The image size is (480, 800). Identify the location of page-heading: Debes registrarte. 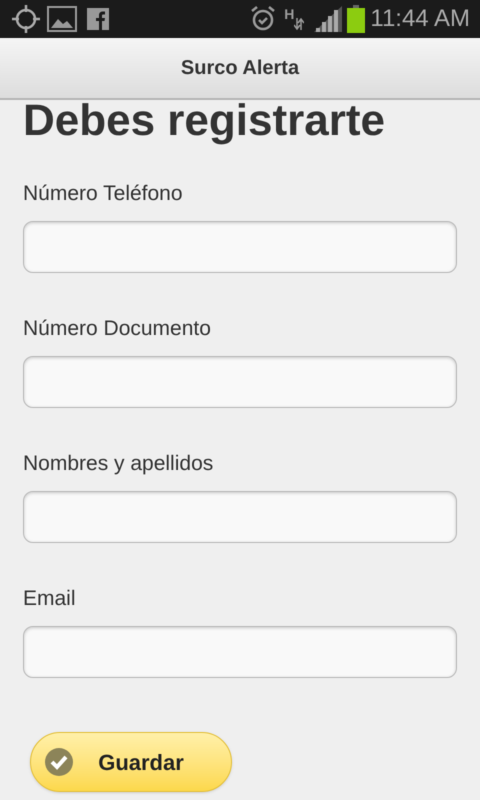
(204, 121).